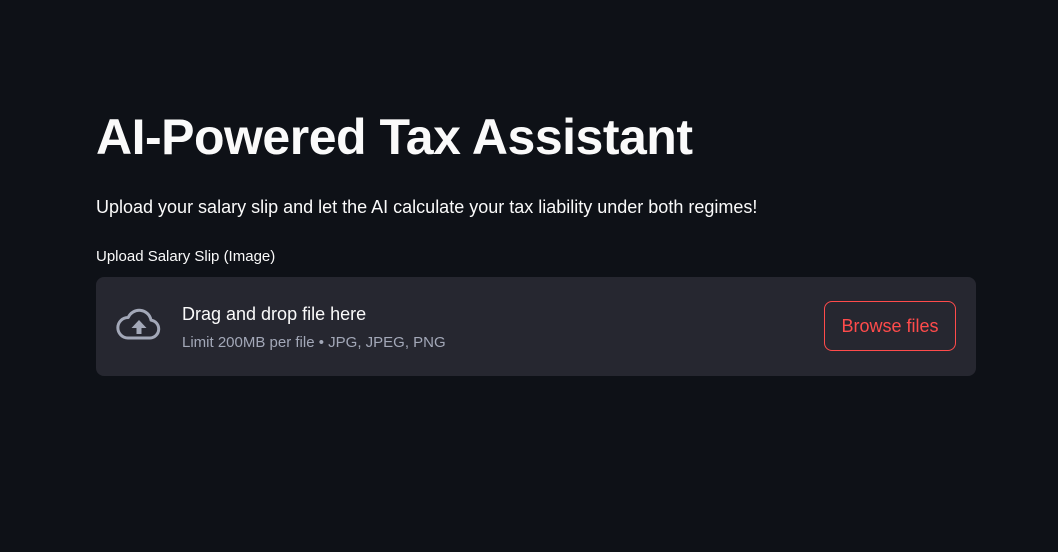 Image resolution: width=1058 pixels, height=552 pixels. I want to click on file-uploader-label: Upload Salary Slip (Image), so click(186, 256).